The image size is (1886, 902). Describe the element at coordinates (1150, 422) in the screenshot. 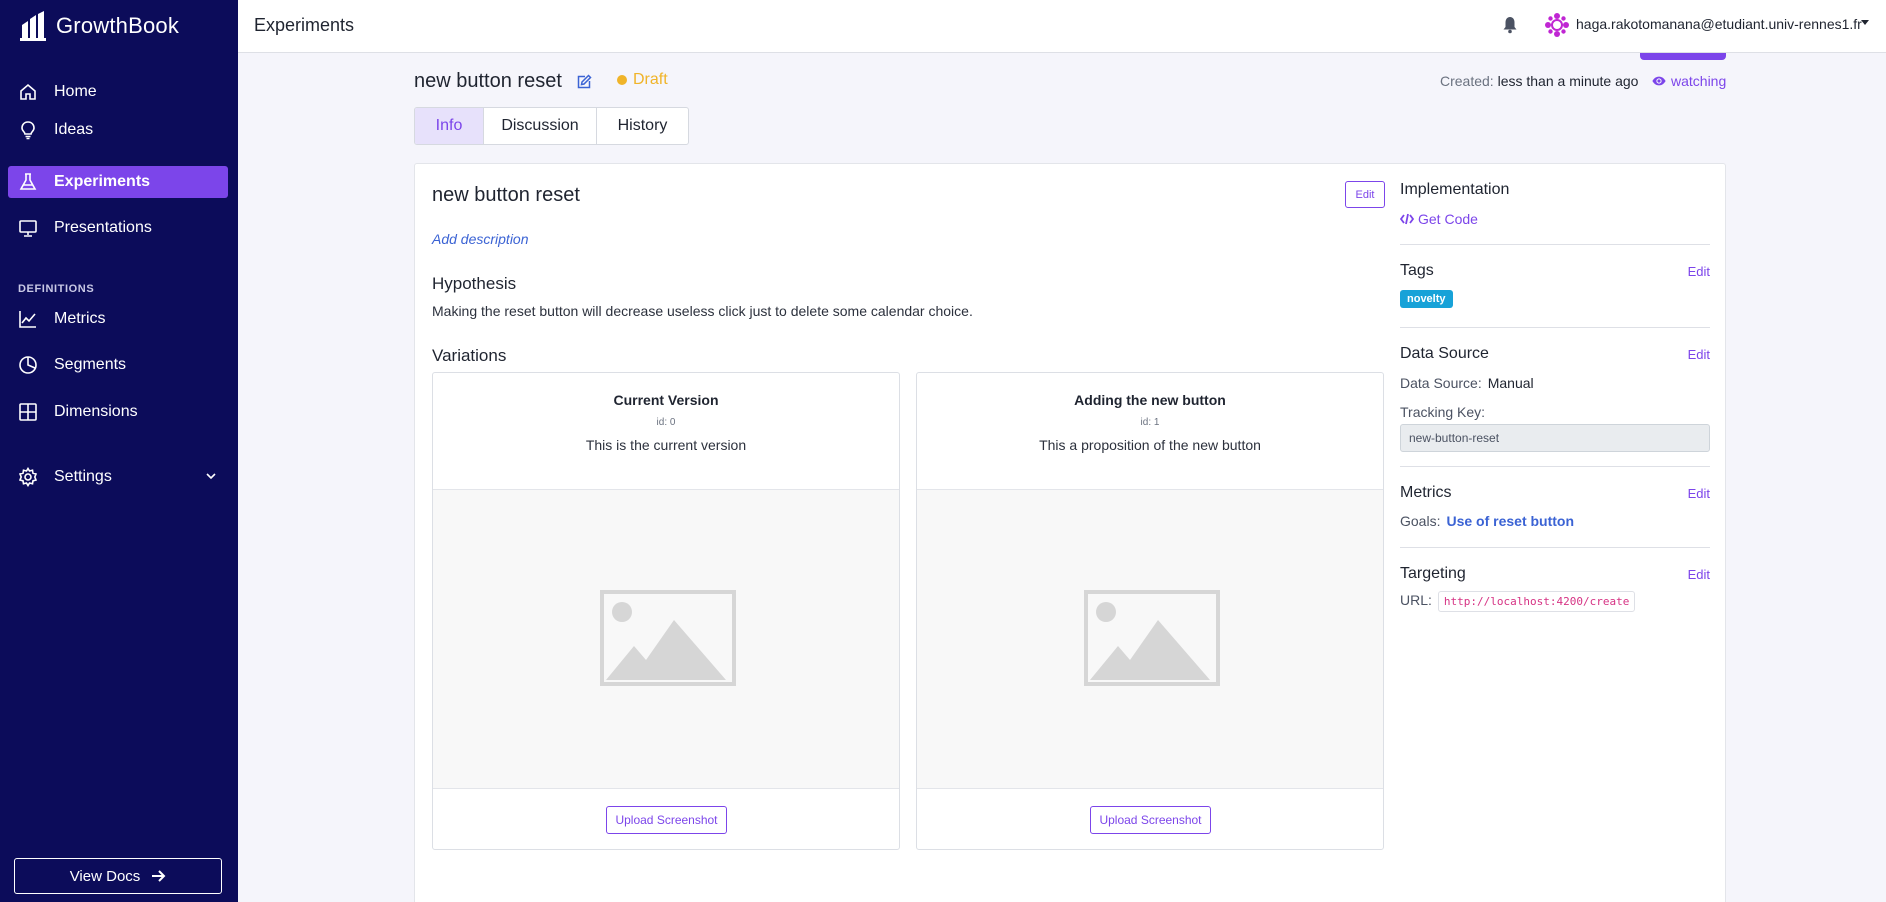

I see `variation-id: id: 1` at that location.